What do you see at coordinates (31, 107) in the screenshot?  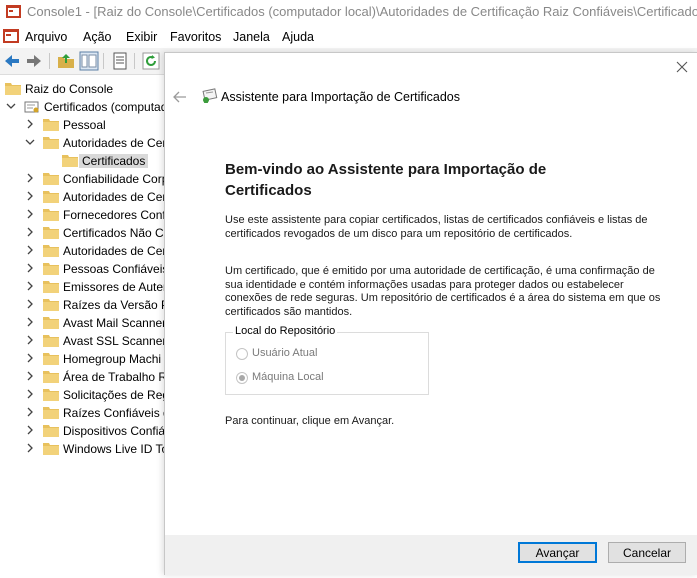 I see `certificate-store-icon` at bounding box center [31, 107].